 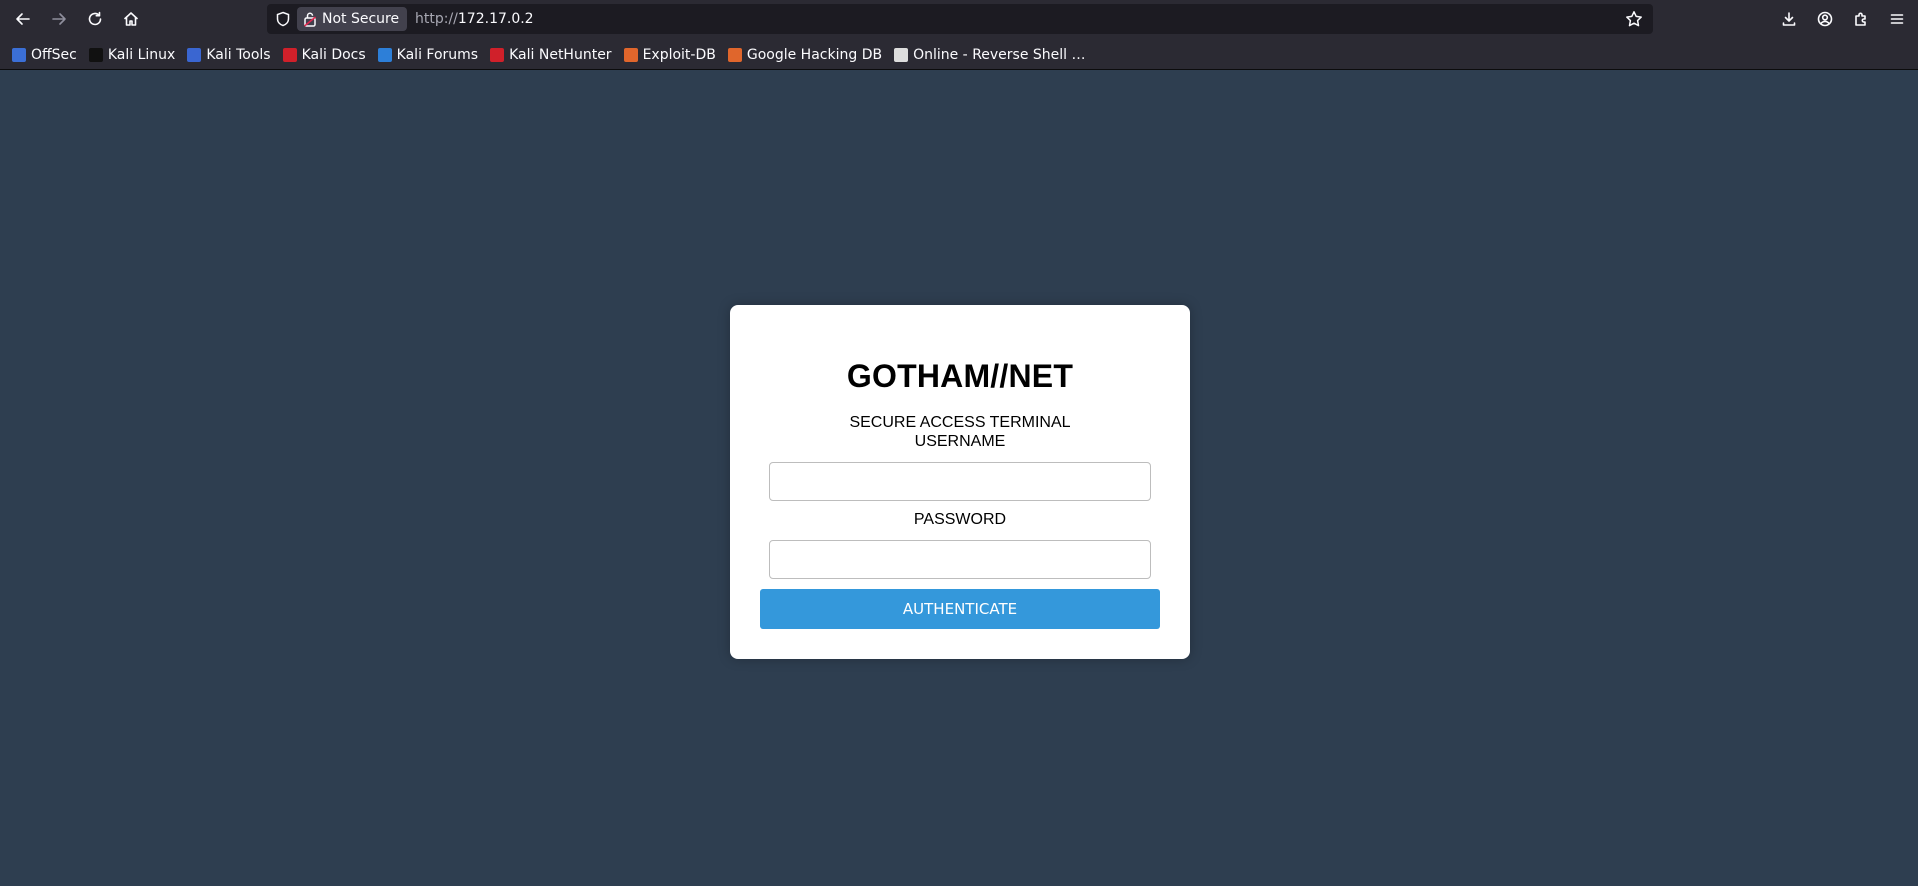 I want to click on hamburger-menu-icon, so click(x=1897, y=19).